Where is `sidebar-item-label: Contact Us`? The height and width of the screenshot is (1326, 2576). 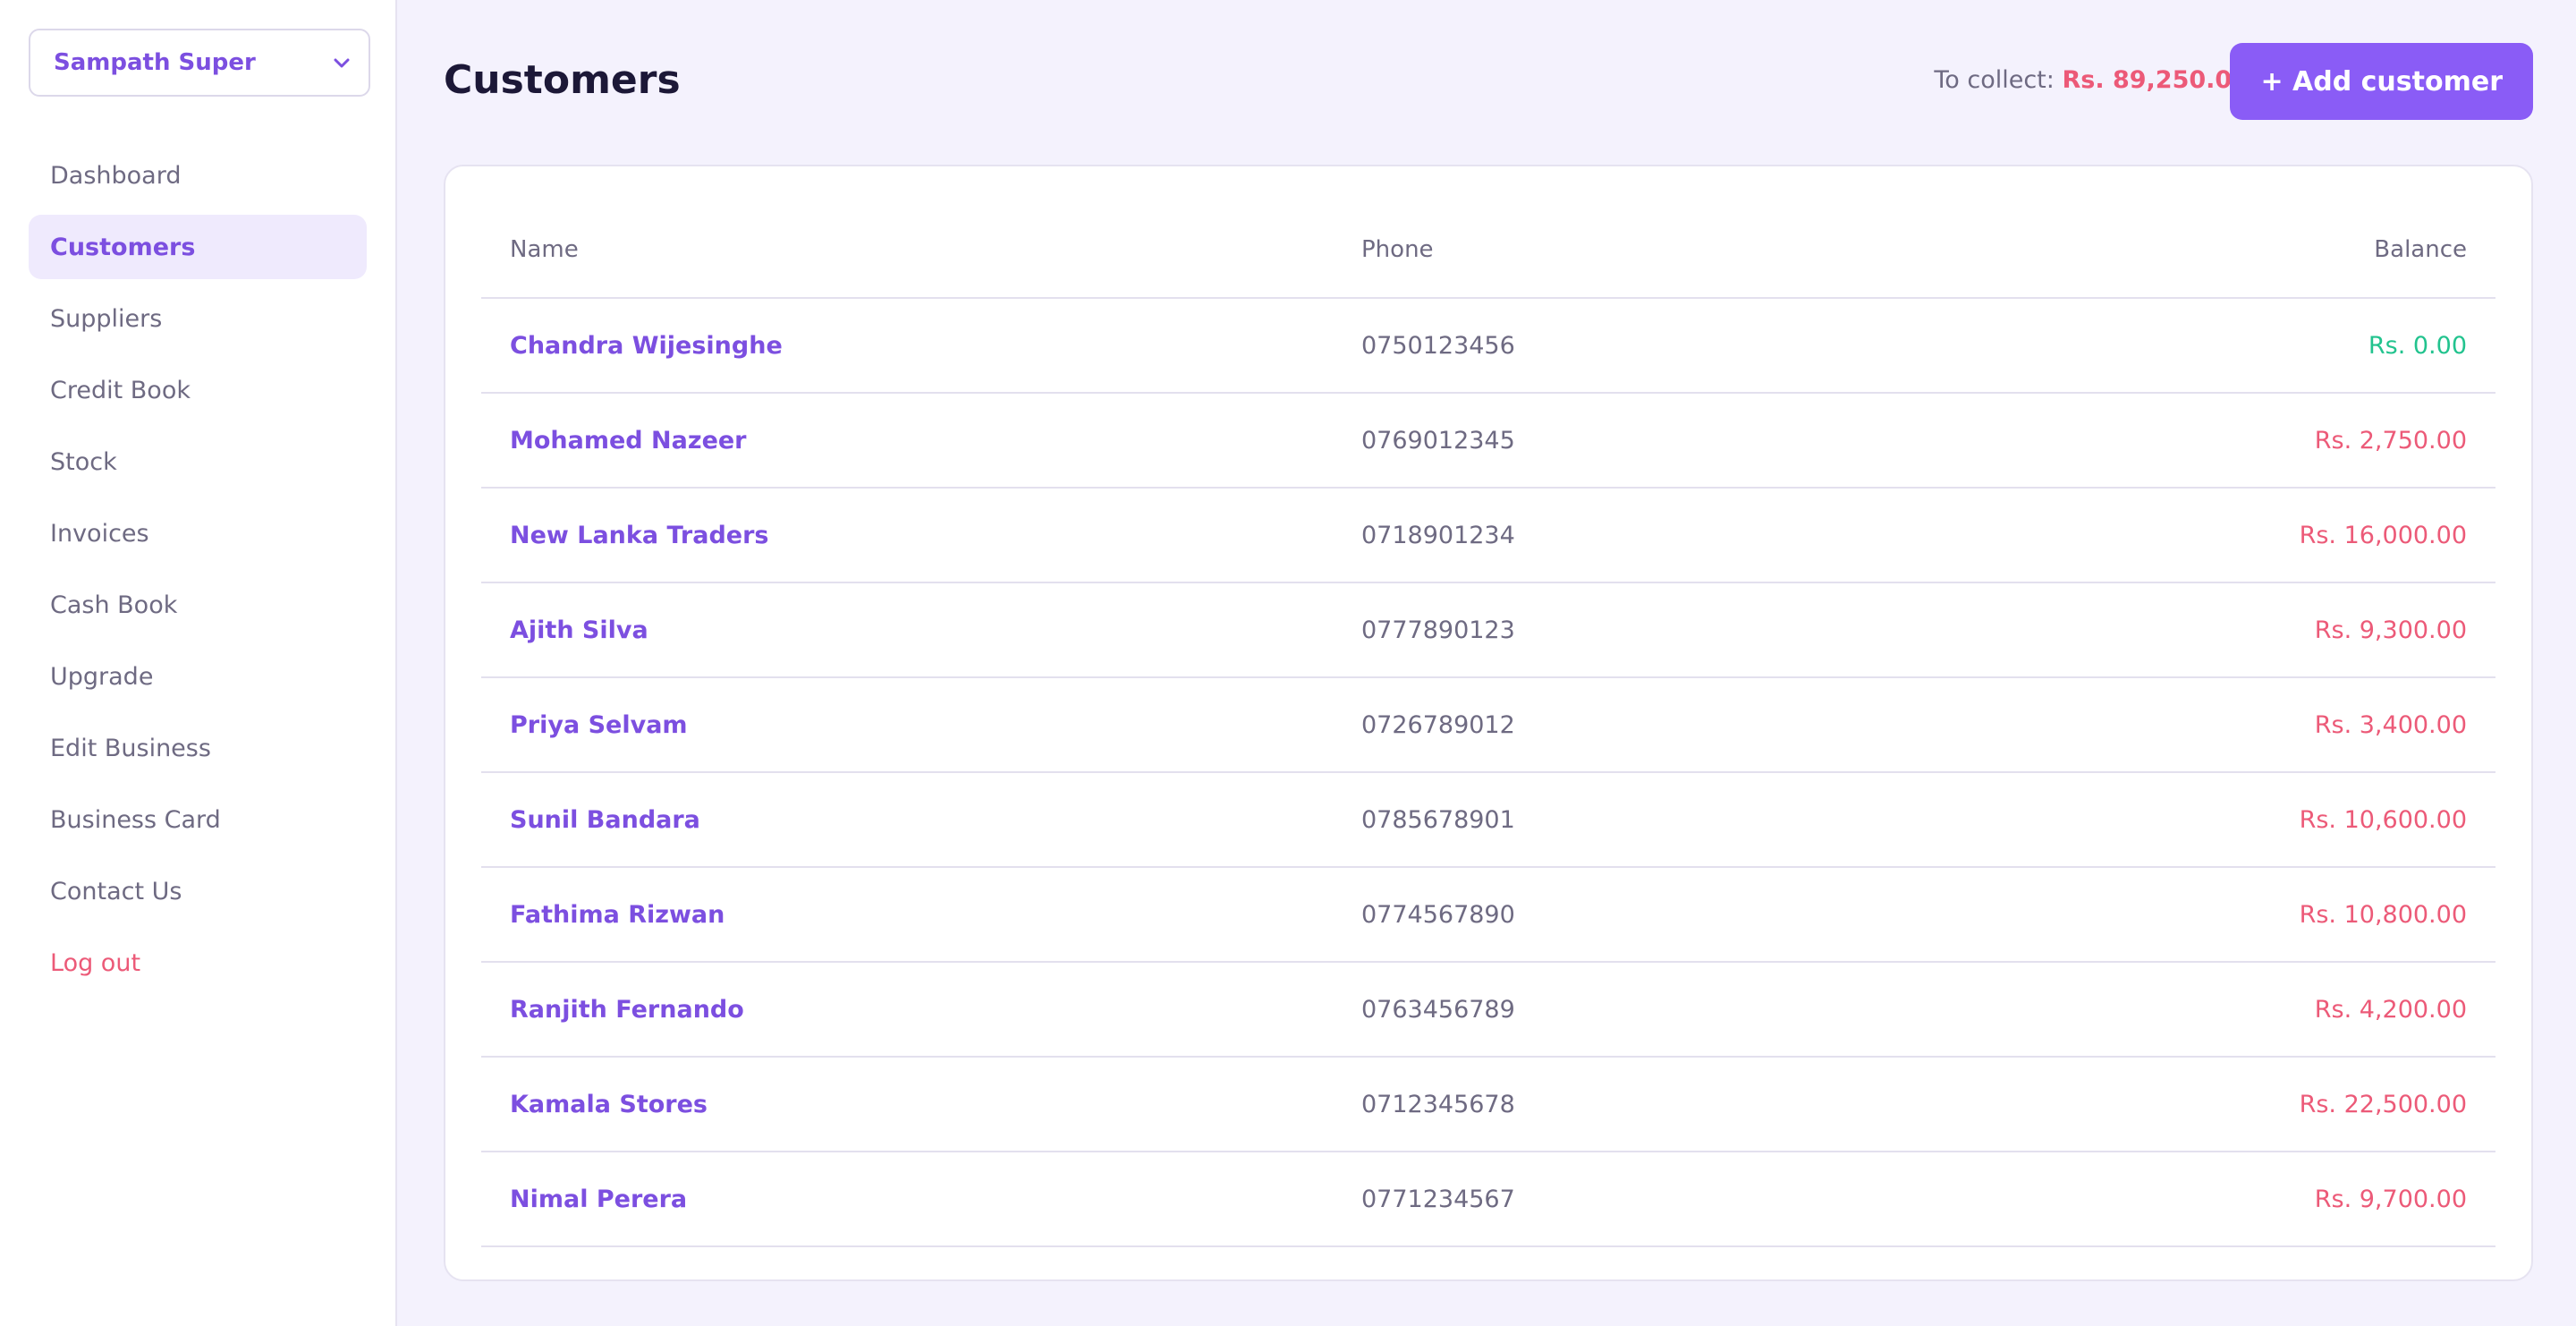
sidebar-item-label: Contact Us is located at coordinates (116, 891).